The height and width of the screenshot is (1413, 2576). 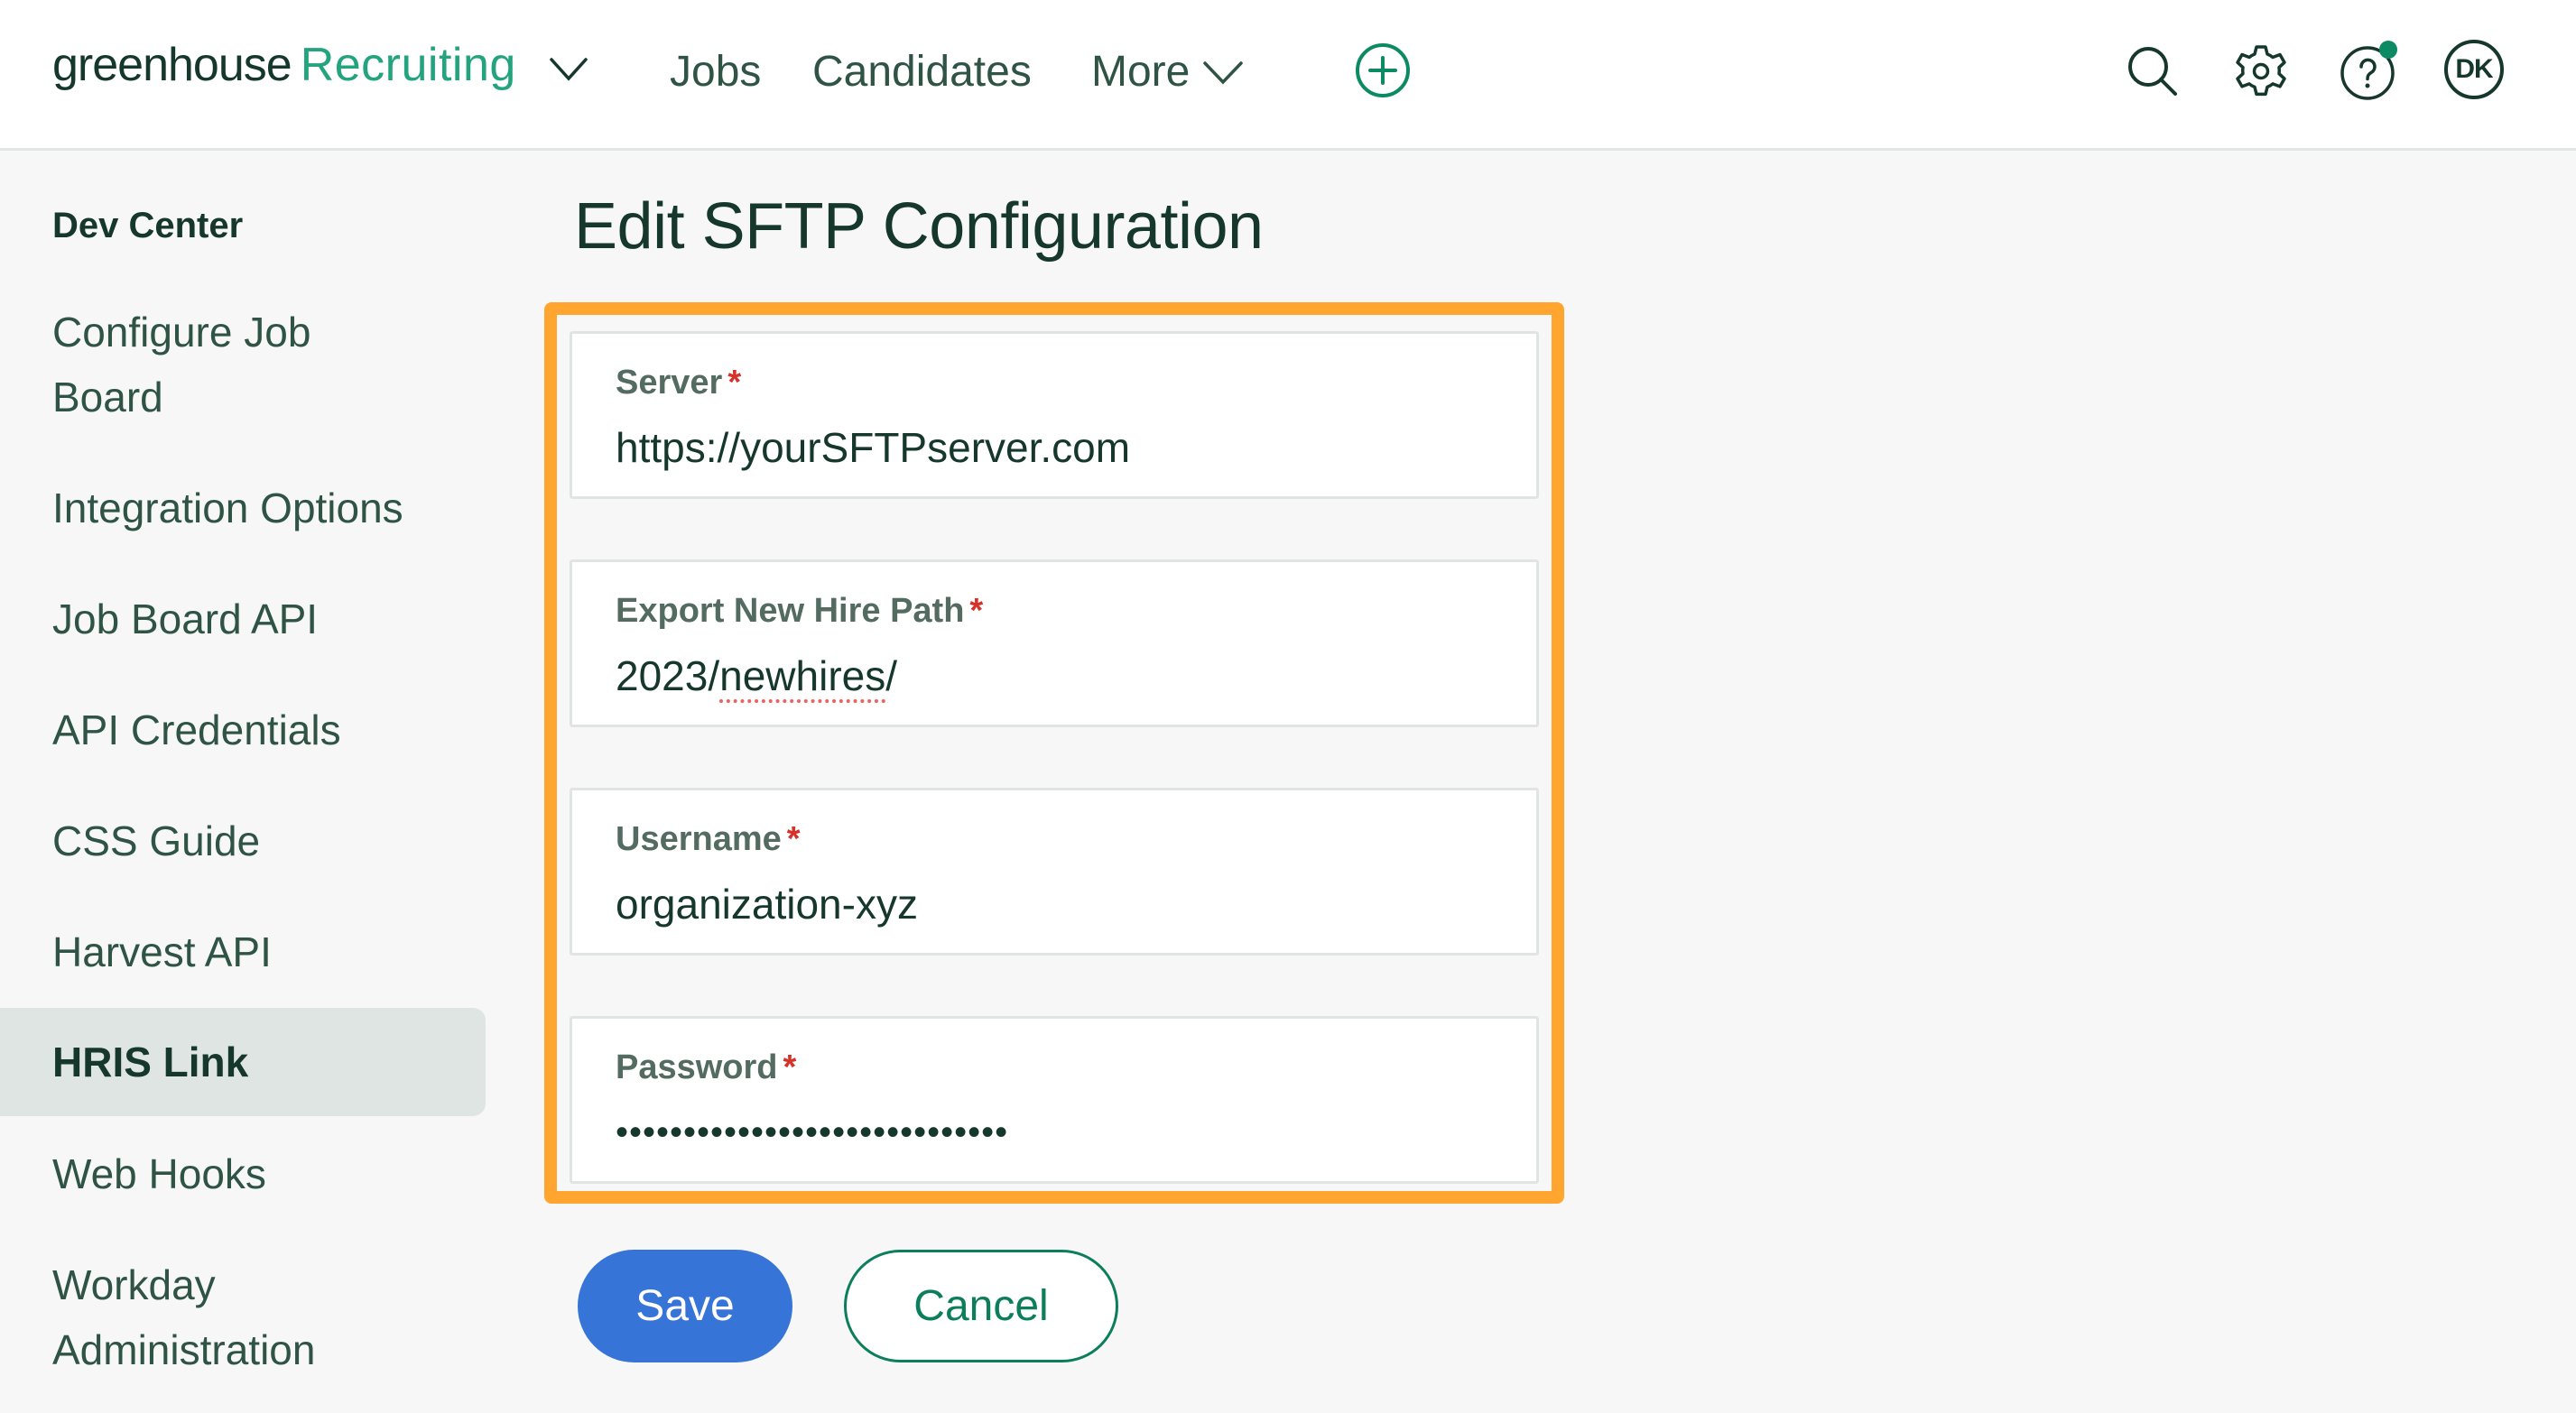 I want to click on export-new-hire-path-input: 2023/newhires /, so click(x=1049, y=676).